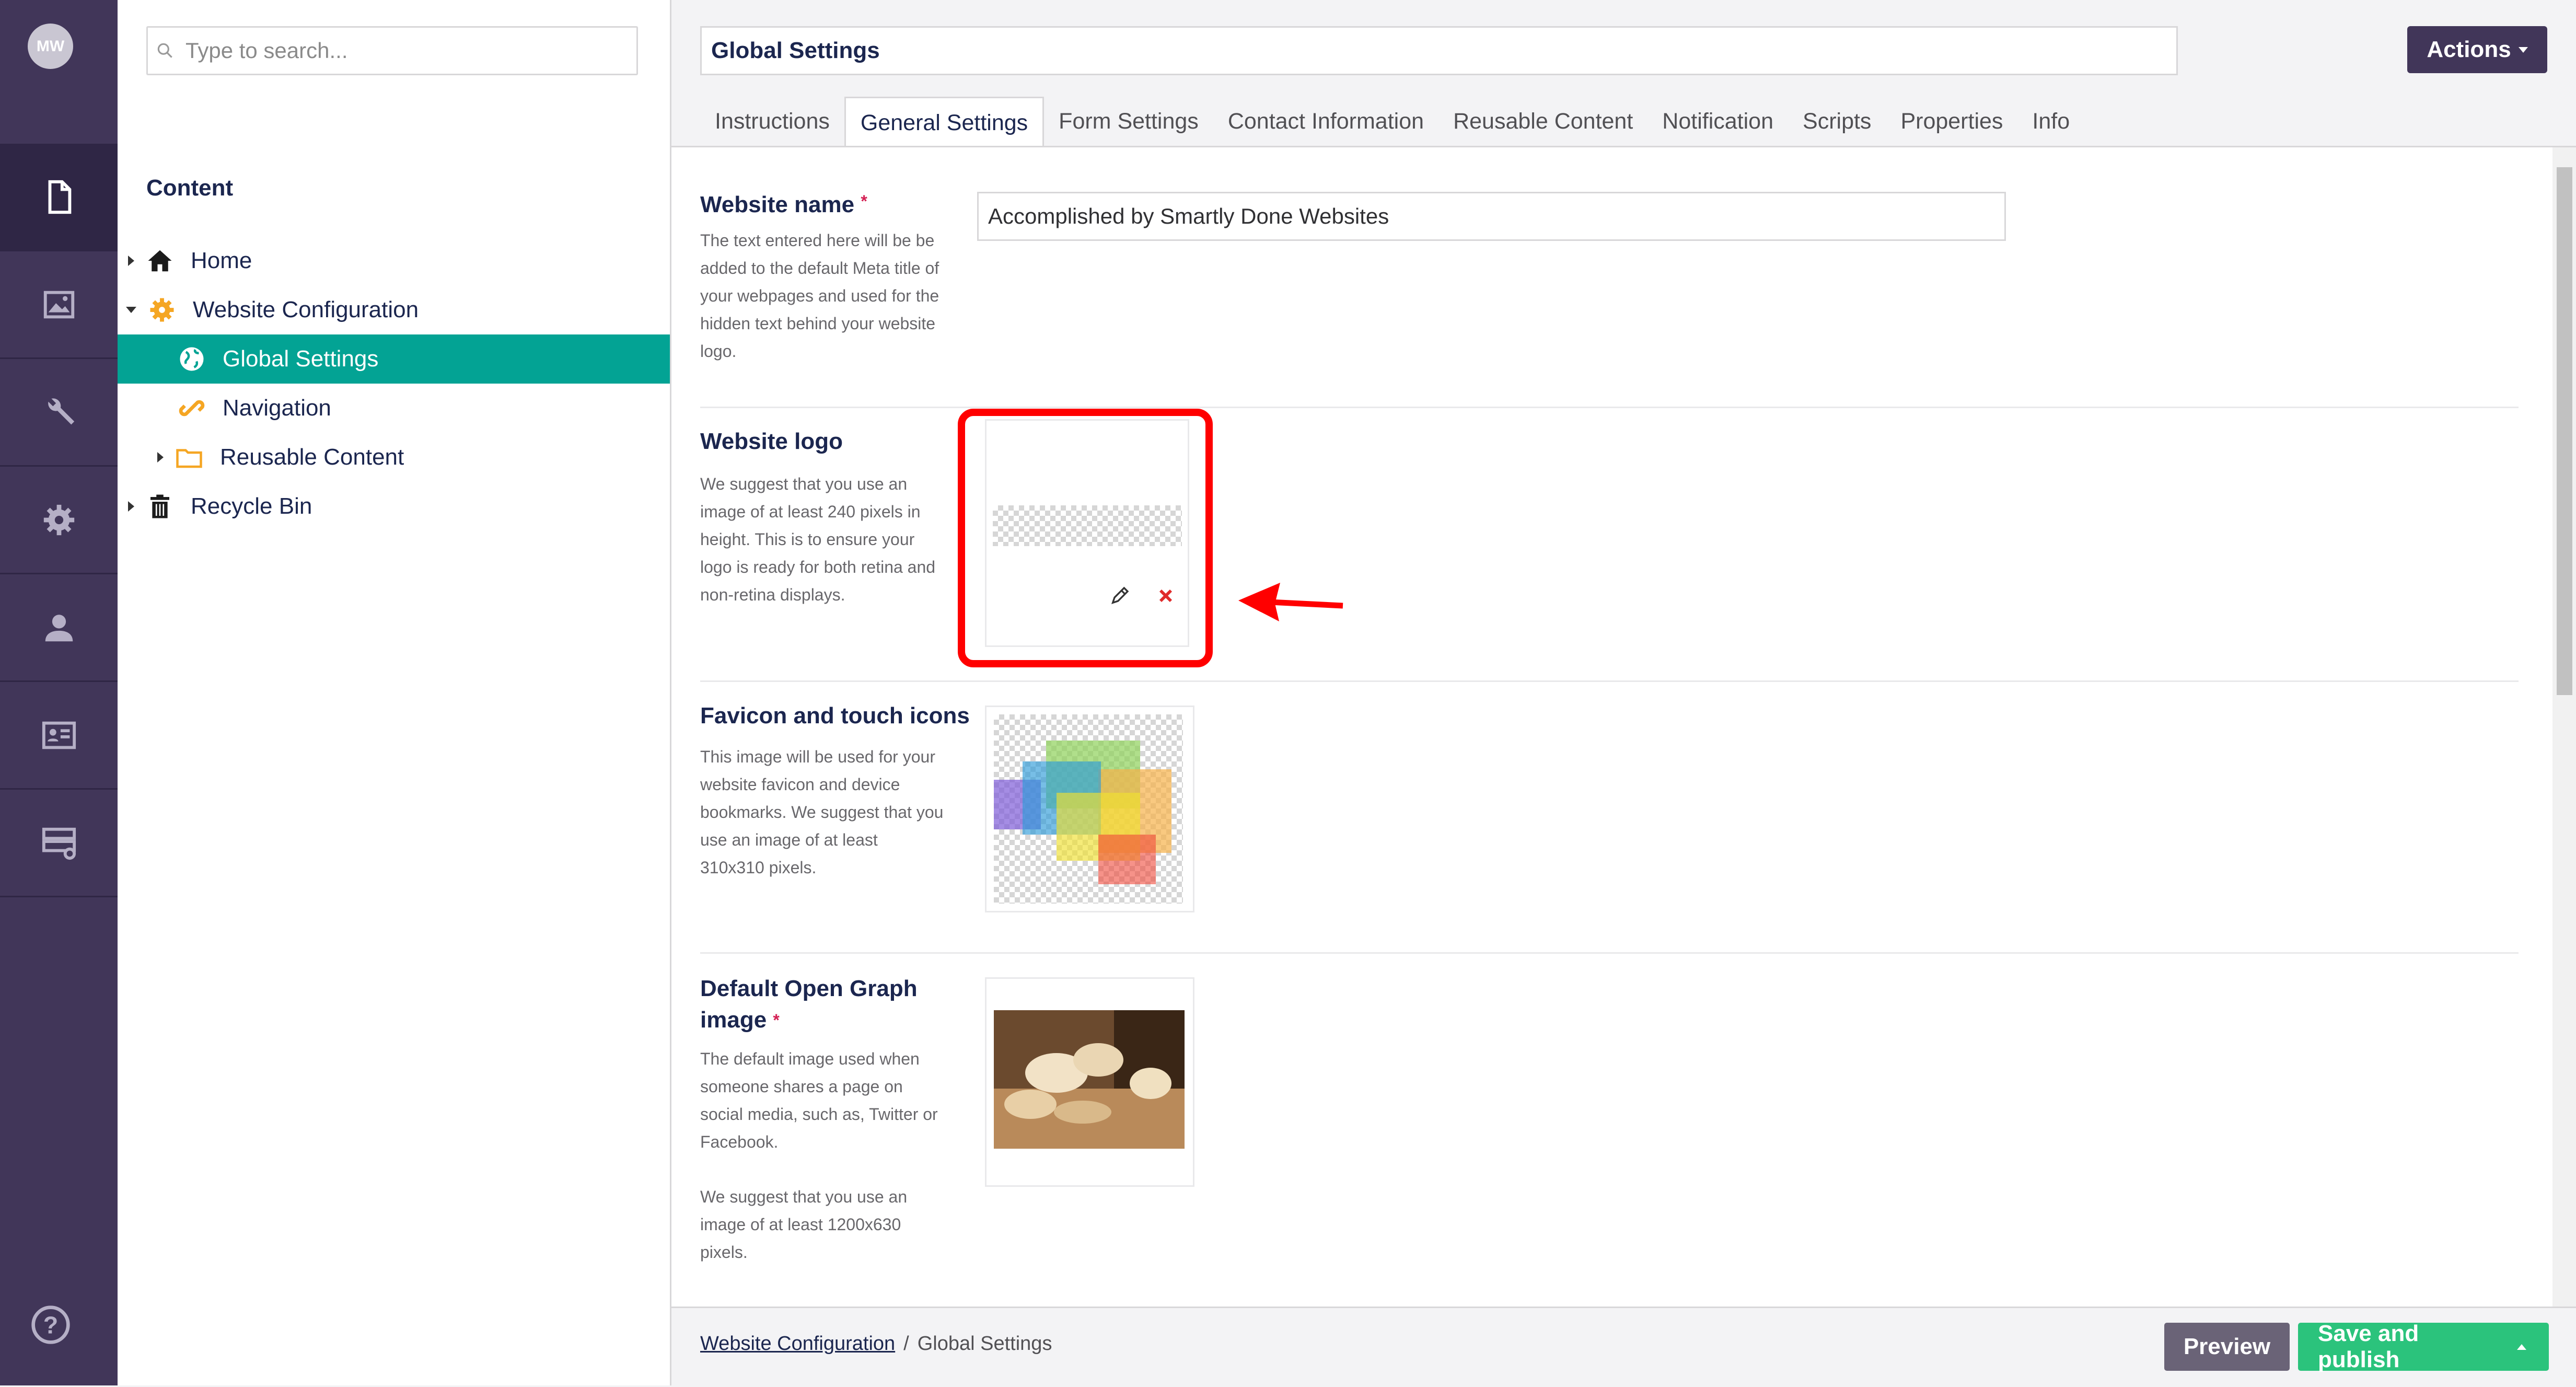 The width and height of the screenshot is (2576, 1387). I want to click on tree-item-recycle-bin: Recycle Bin, so click(394, 506).